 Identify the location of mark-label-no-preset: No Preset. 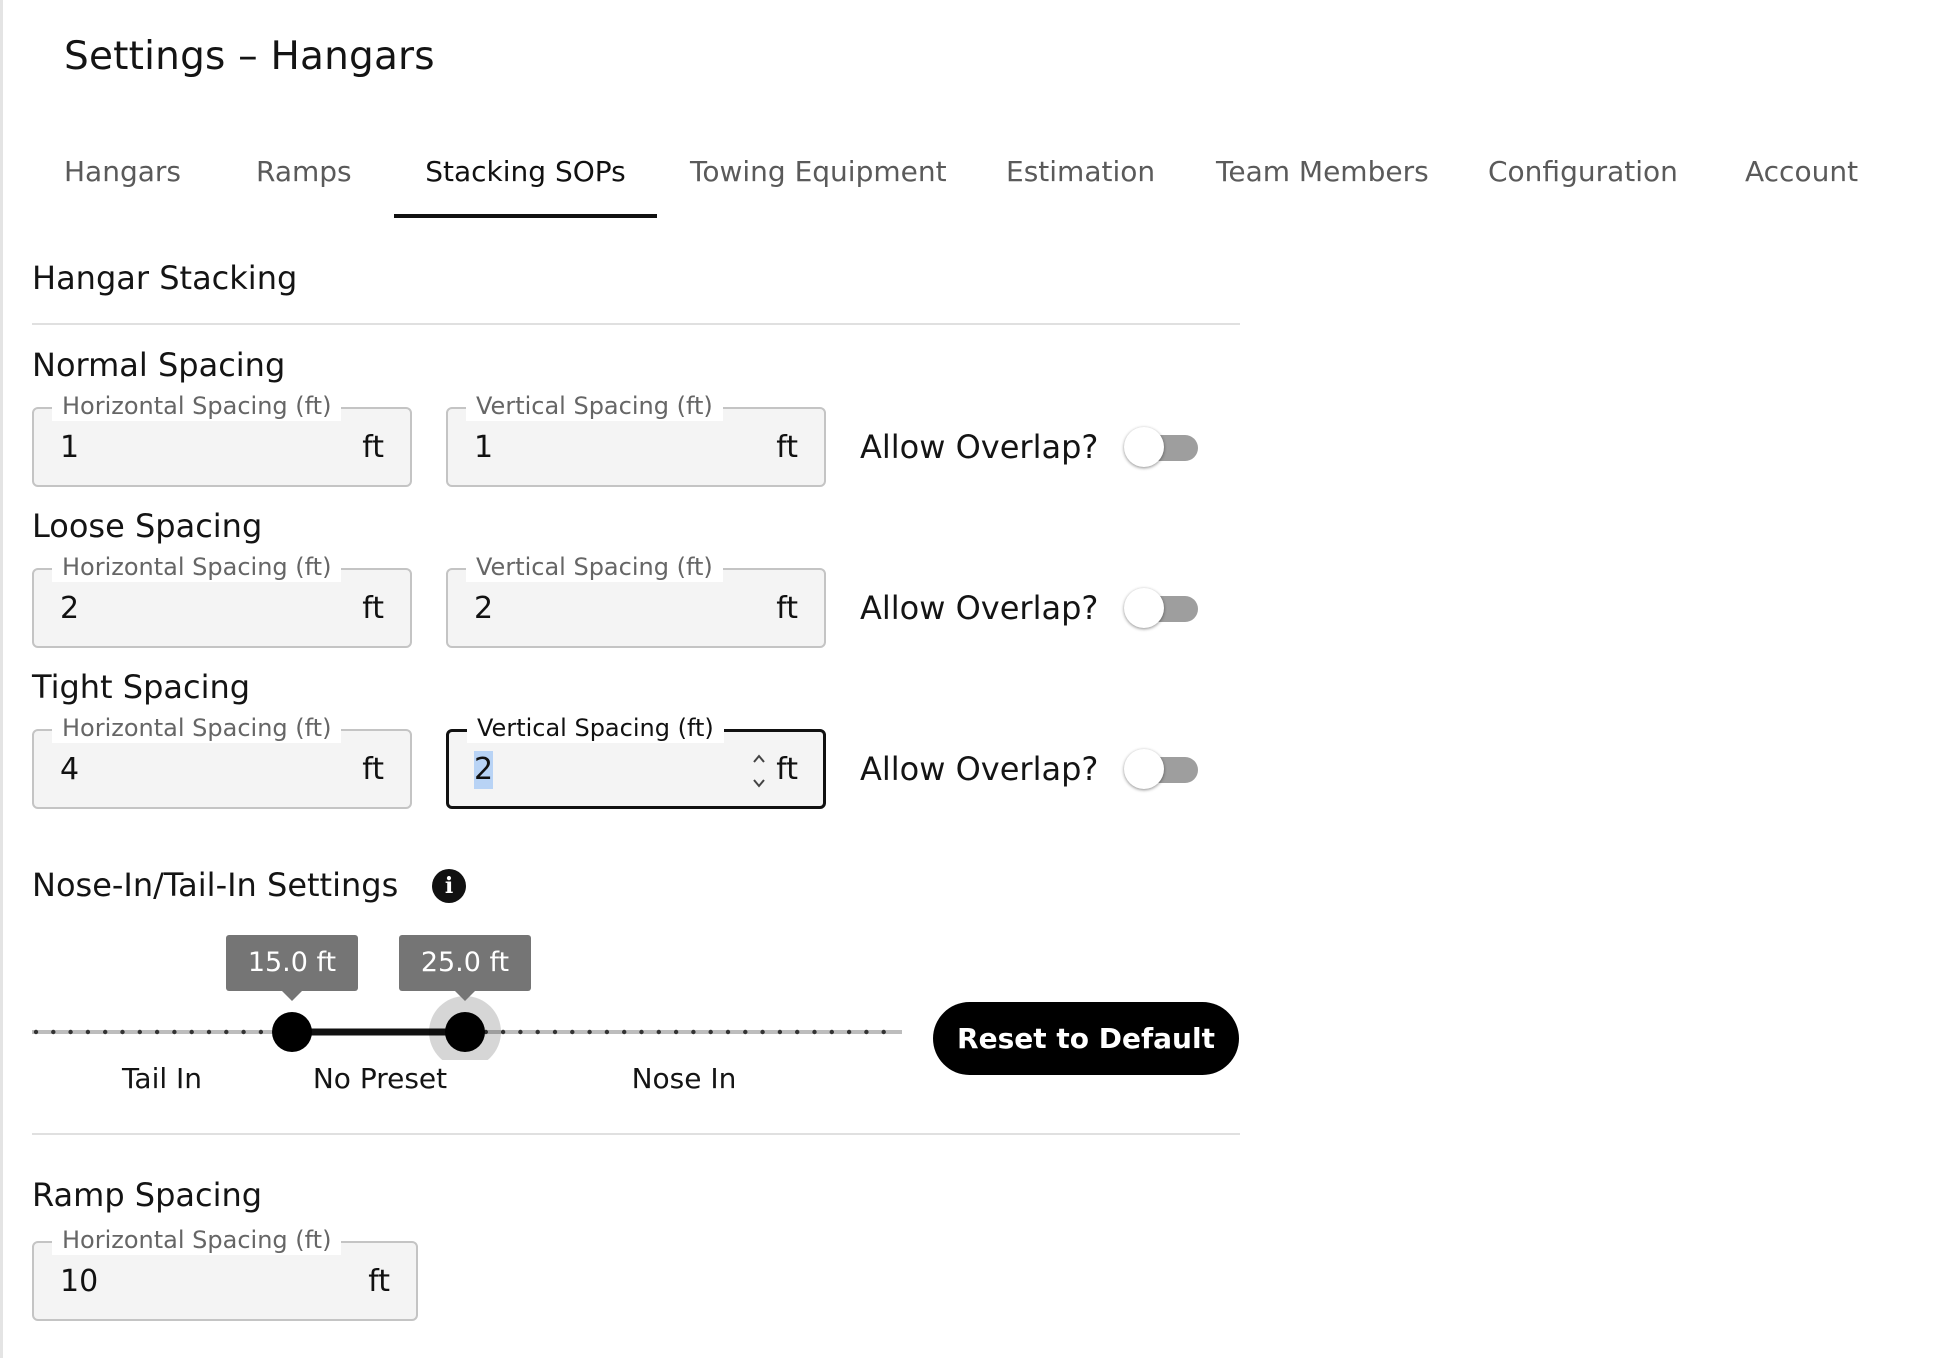
(380, 1078).